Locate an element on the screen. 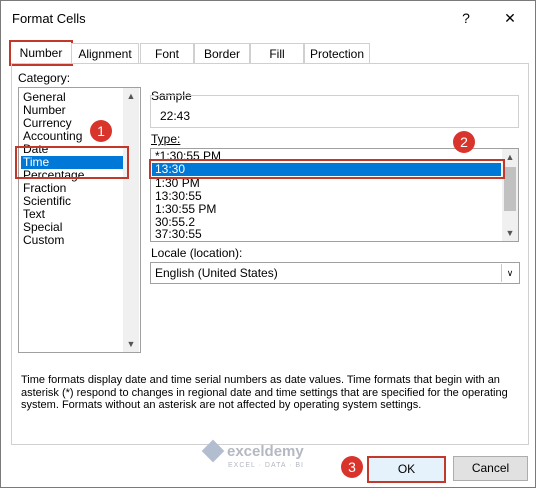 This screenshot has width=536, height=488. tab-font: Font is located at coordinates (167, 53).